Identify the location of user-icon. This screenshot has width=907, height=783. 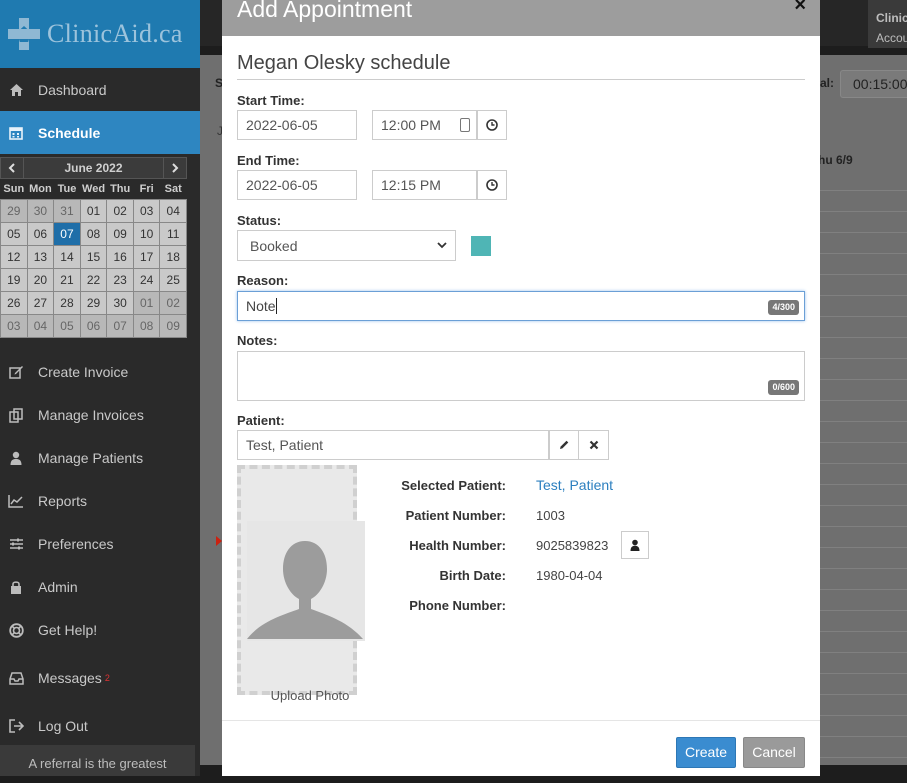
(635, 545).